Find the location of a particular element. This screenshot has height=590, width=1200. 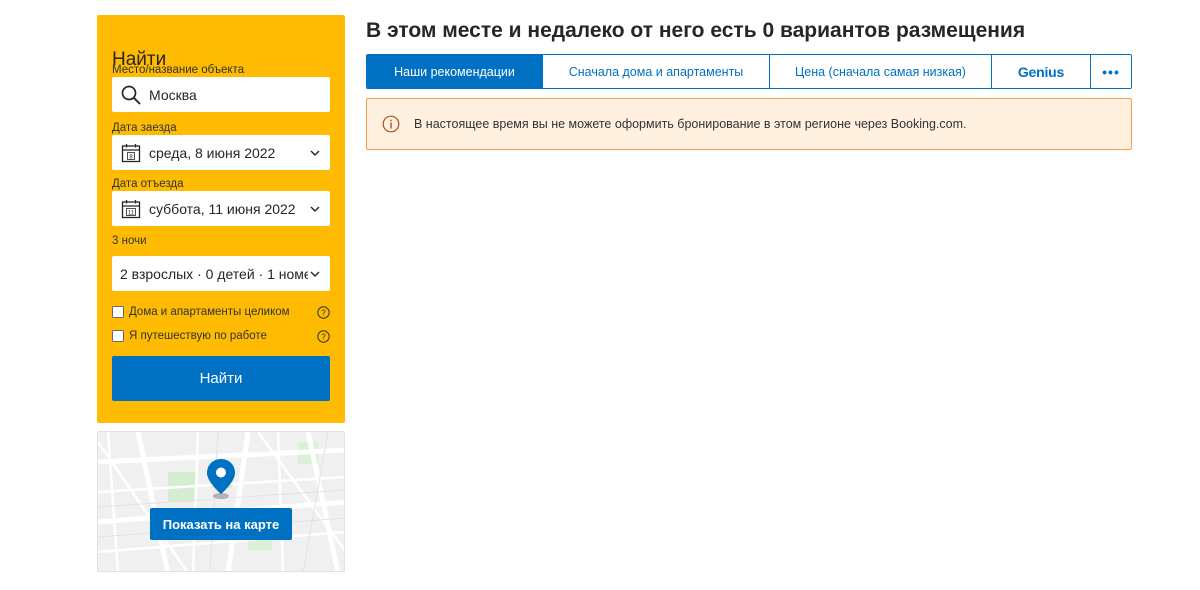

checkin-date-select: 8 среда, 8 июня 2022 is located at coordinates (221, 152).